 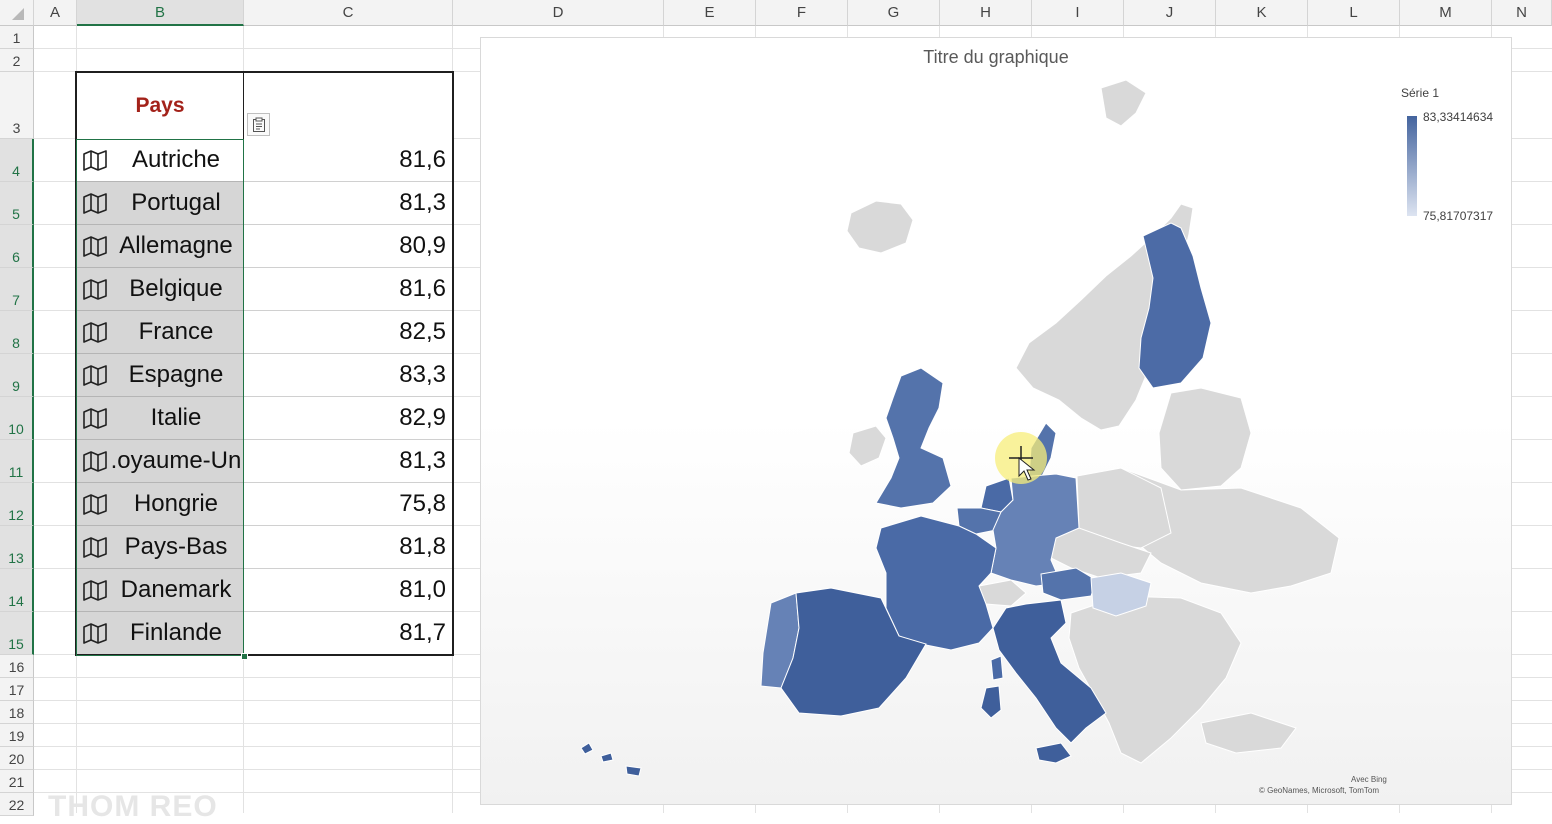 What do you see at coordinates (160, 461) in the screenshot?
I see `country-cell: .oyaume-Un` at bounding box center [160, 461].